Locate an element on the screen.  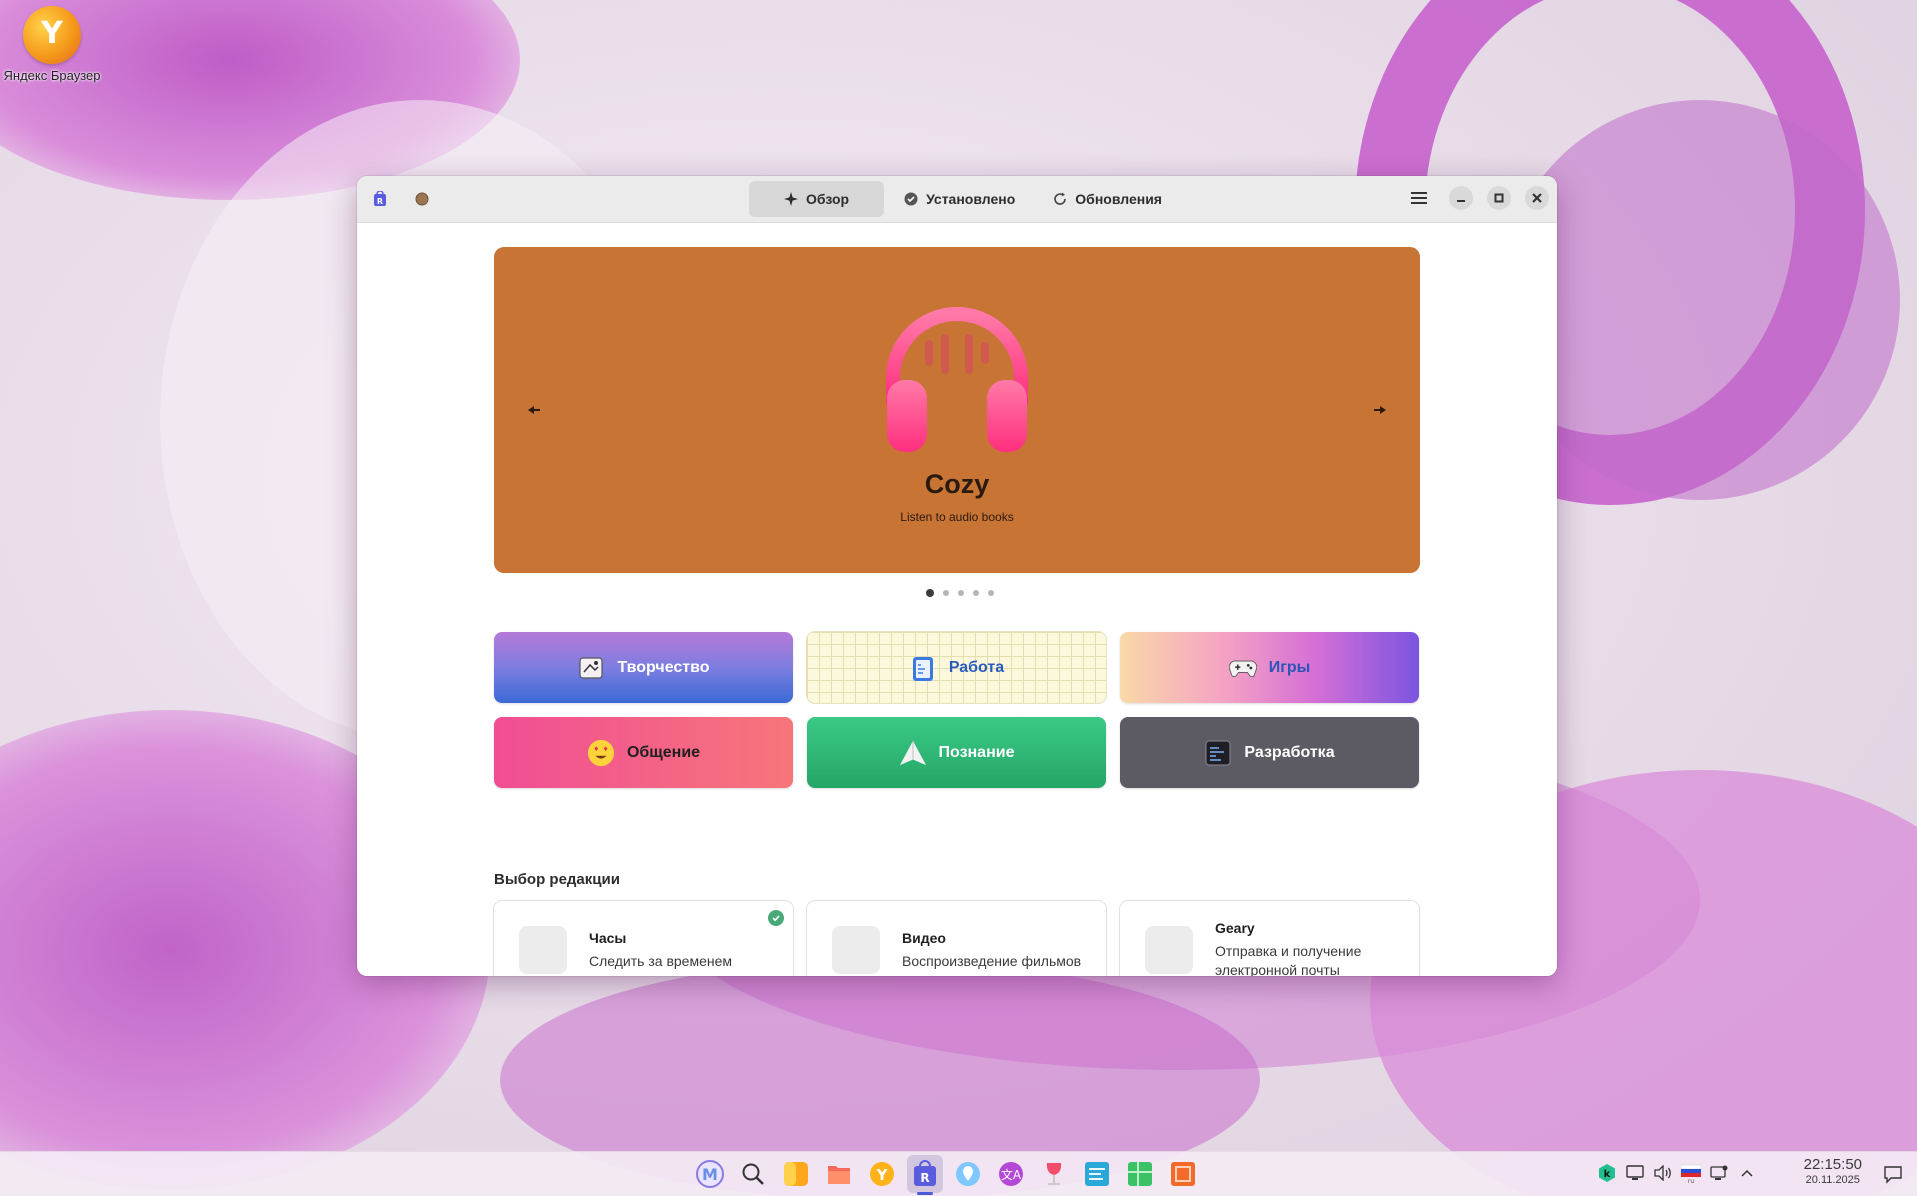
files-icon is located at coordinates (839, 1174).